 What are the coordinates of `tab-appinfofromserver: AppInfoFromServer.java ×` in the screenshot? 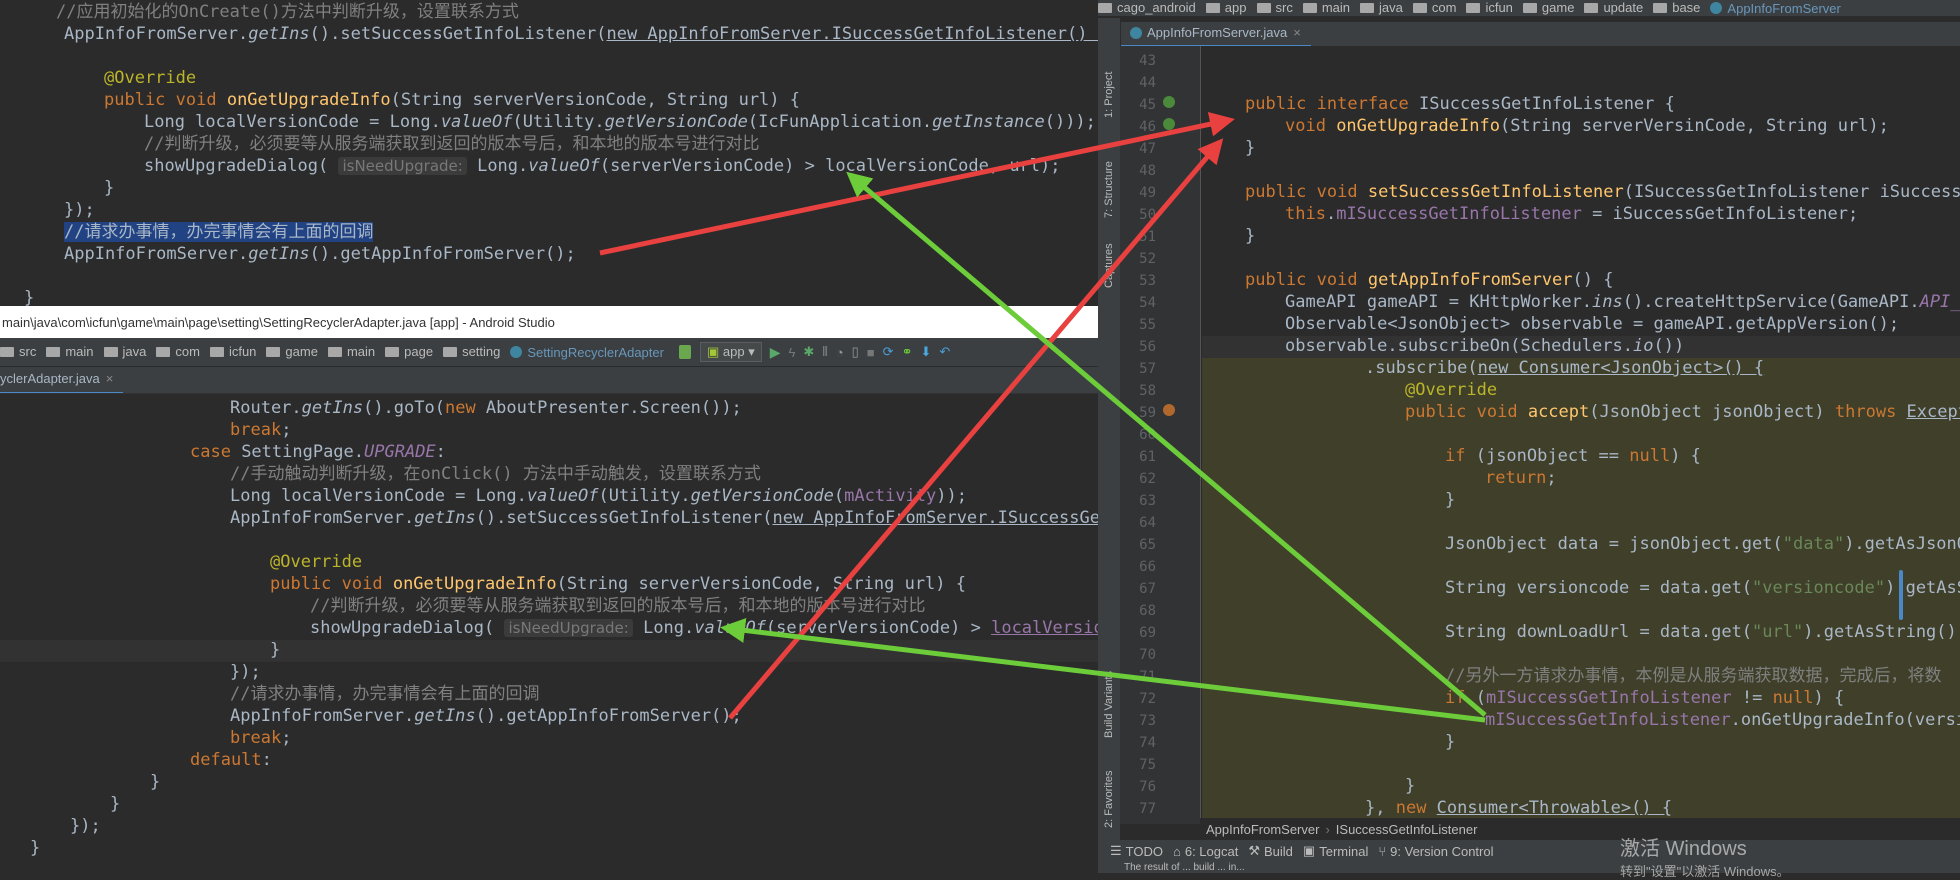 It's located at (1215, 34).